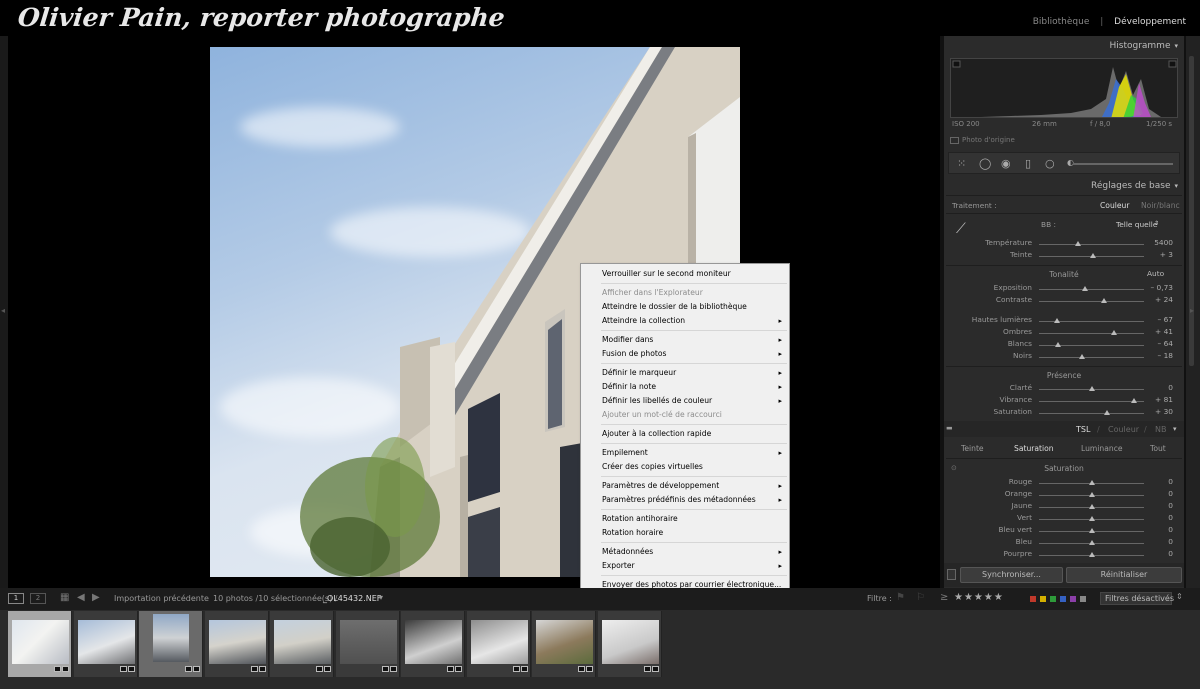 This screenshot has height=689, width=1200. Describe the element at coordinates (900, 597) in the screenshot. I see `flag-icon: ⚑` at that location.